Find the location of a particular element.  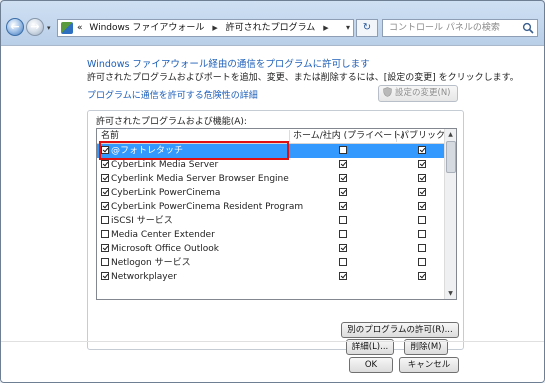

cancel-button: キャンセル is located at coordinates (429, 365).